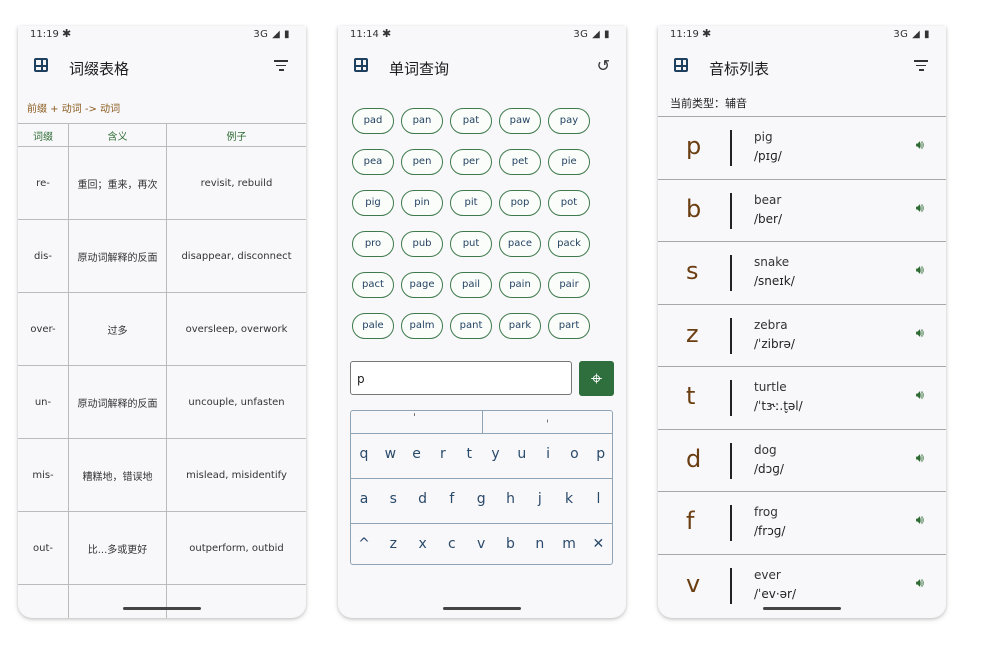 This screenshot has height=648, width=986. I want to click on word-chip: pie, so click(569, 162).